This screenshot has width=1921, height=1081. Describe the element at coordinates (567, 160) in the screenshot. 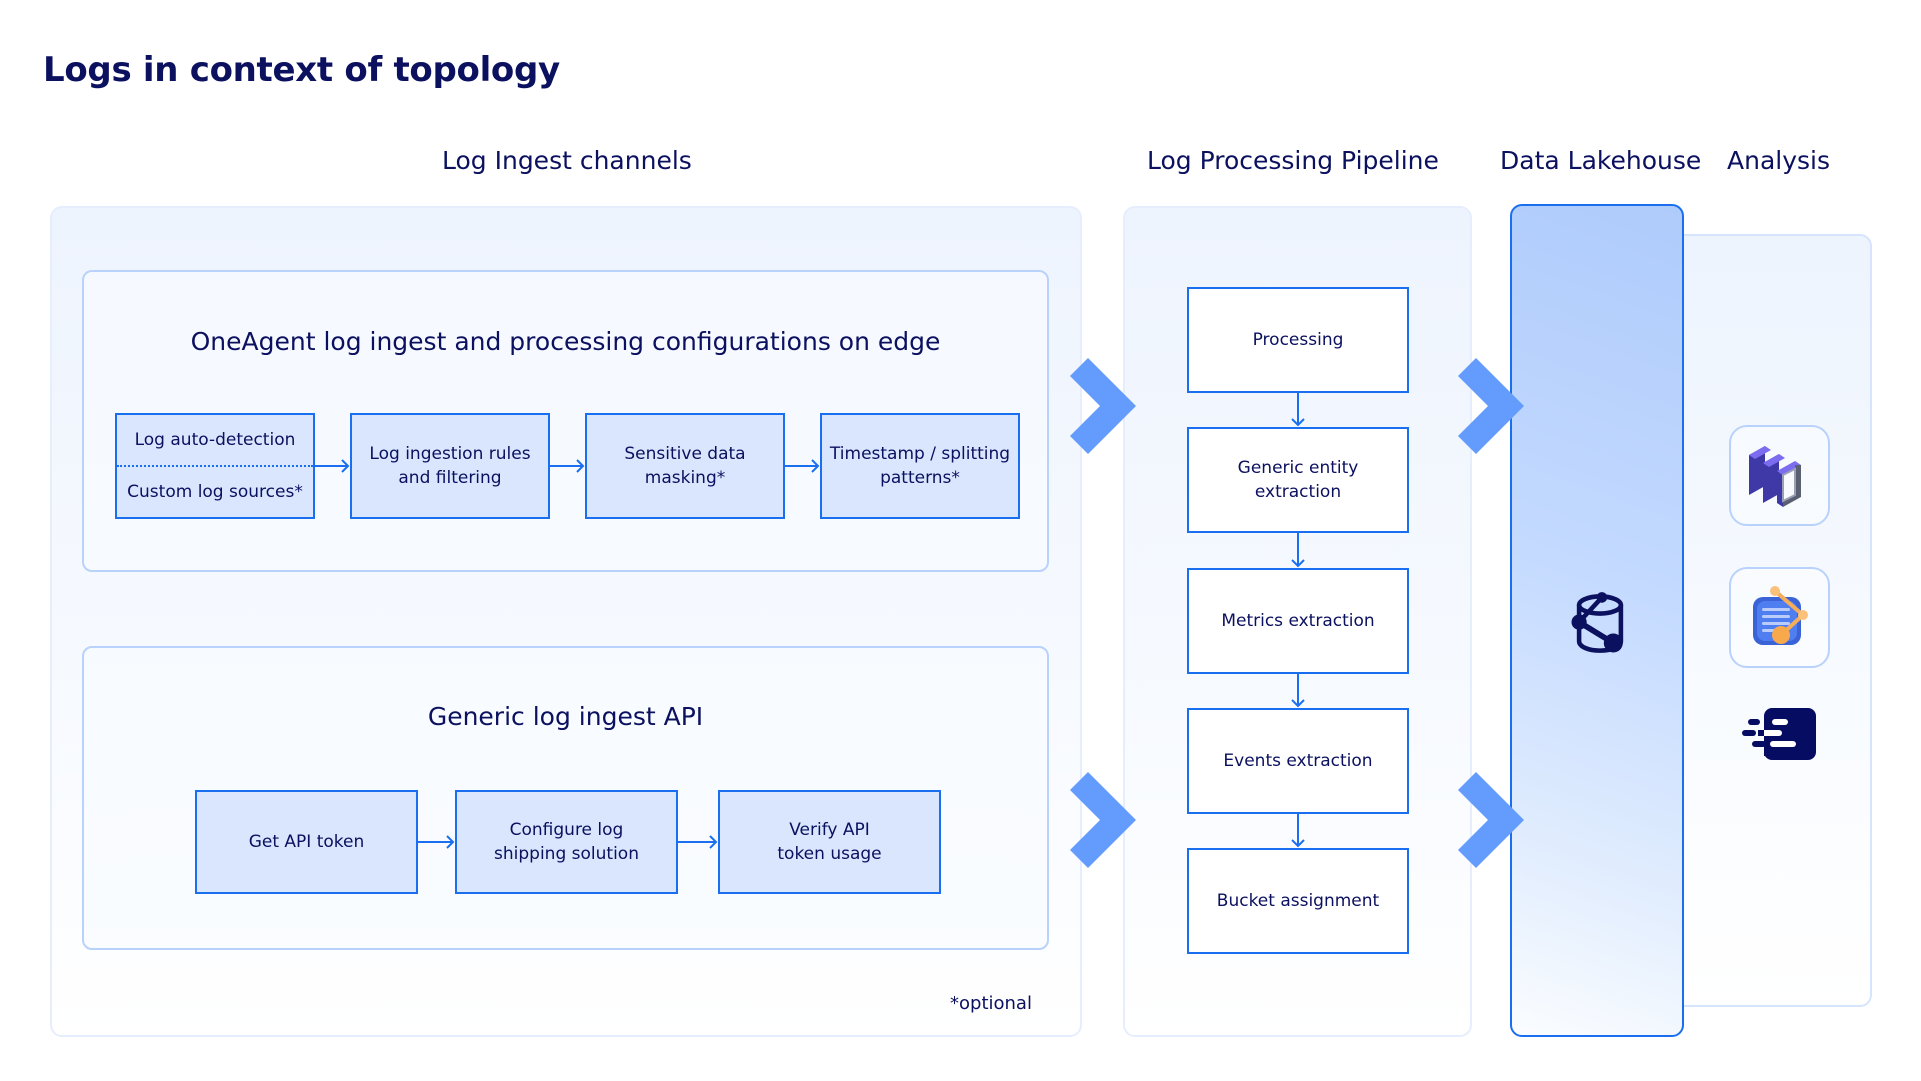

I see `column-heading-ingest: Log Ingest channels` at that location.